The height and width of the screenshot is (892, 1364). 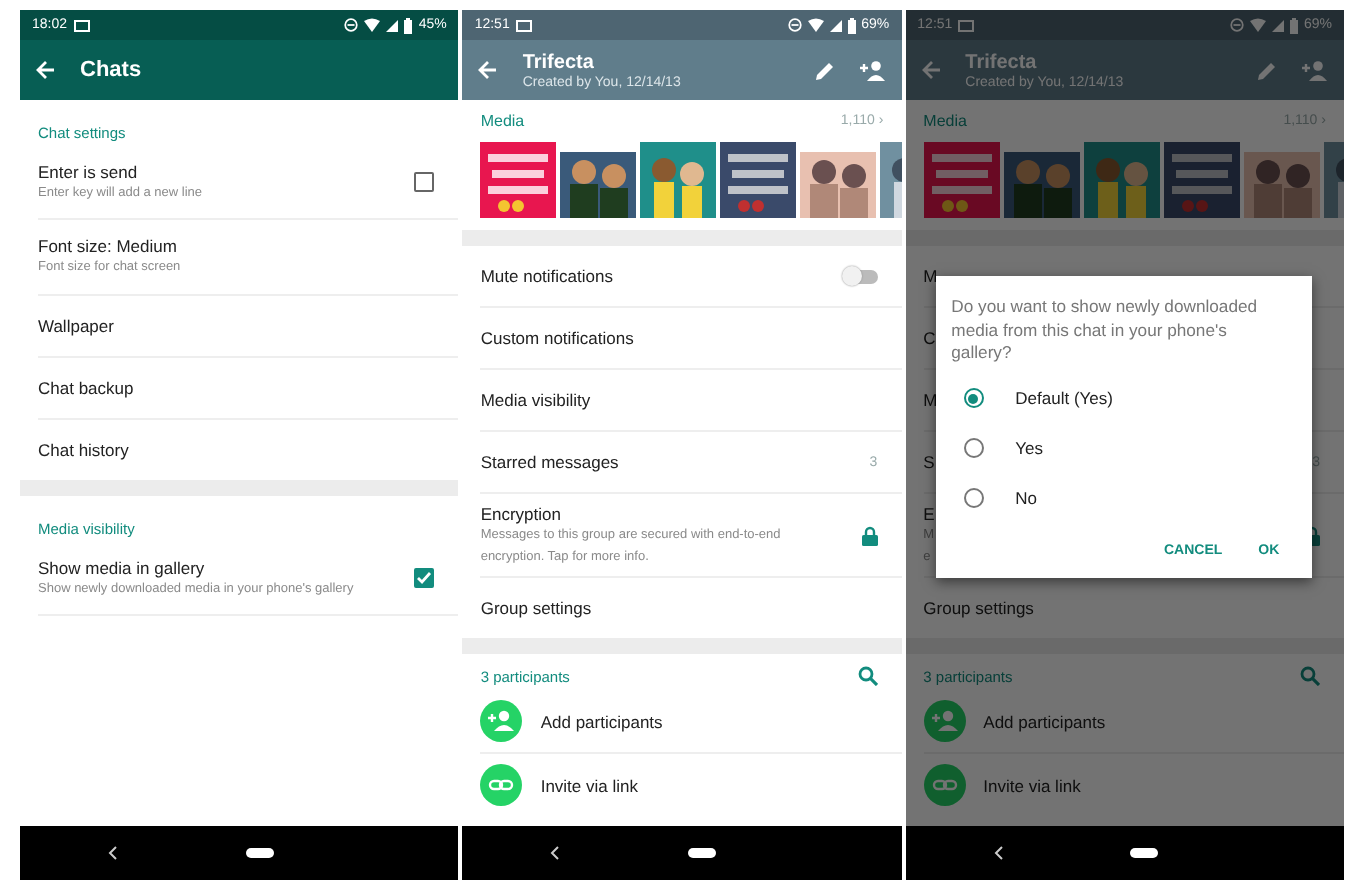 What do you see at coordinates (1064, 398) in the screenshot?
I see `option-label: Default (Yes)` at bounding box center [1064, 398].